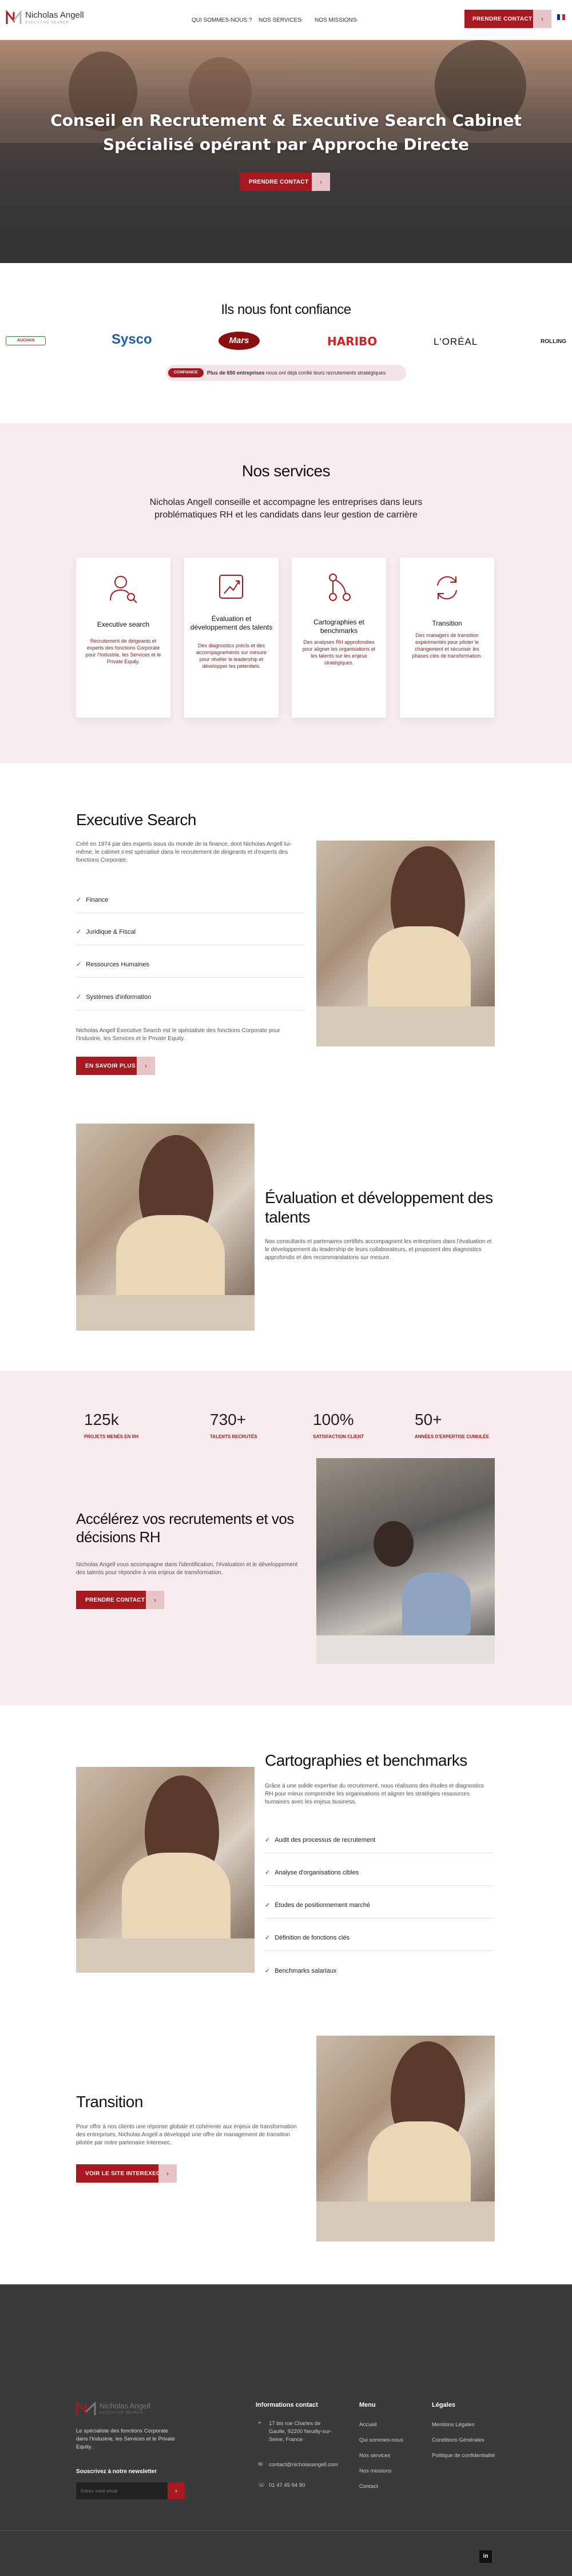 The width and height of the screenshot is (572, 2576). Describe the element at coordinates (132, 339) in the screenshot. I see `client-logo-sysco: Sysco` at that location.